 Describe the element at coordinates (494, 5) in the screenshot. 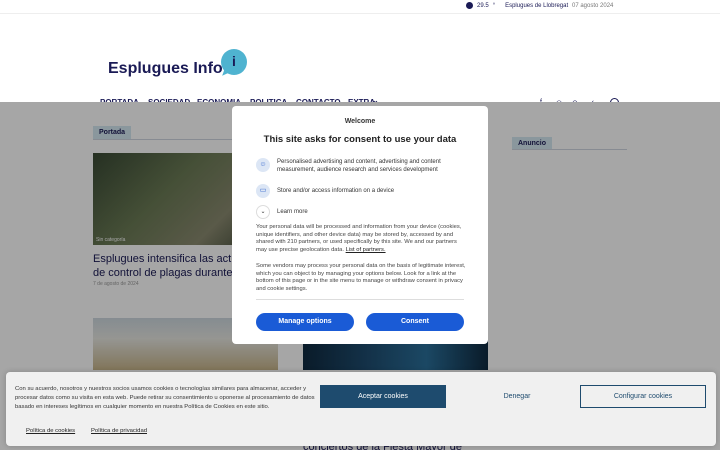

I see `temperature-unit: °` at that location.